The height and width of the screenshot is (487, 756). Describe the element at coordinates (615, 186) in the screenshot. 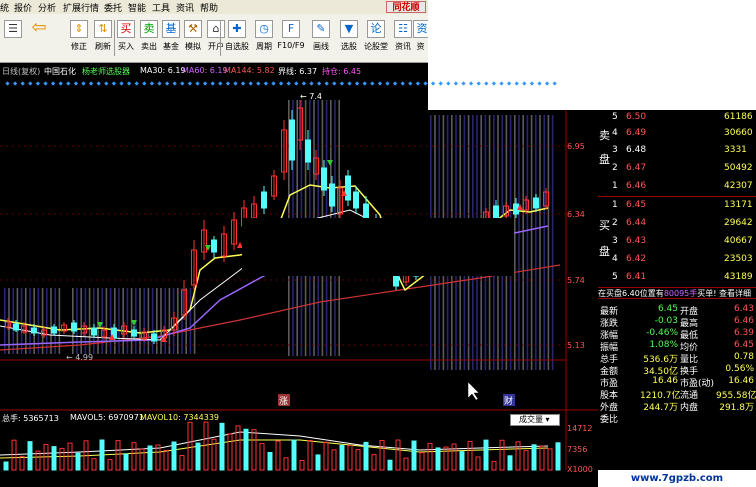

I see `sell-level-index: 1` at that location.